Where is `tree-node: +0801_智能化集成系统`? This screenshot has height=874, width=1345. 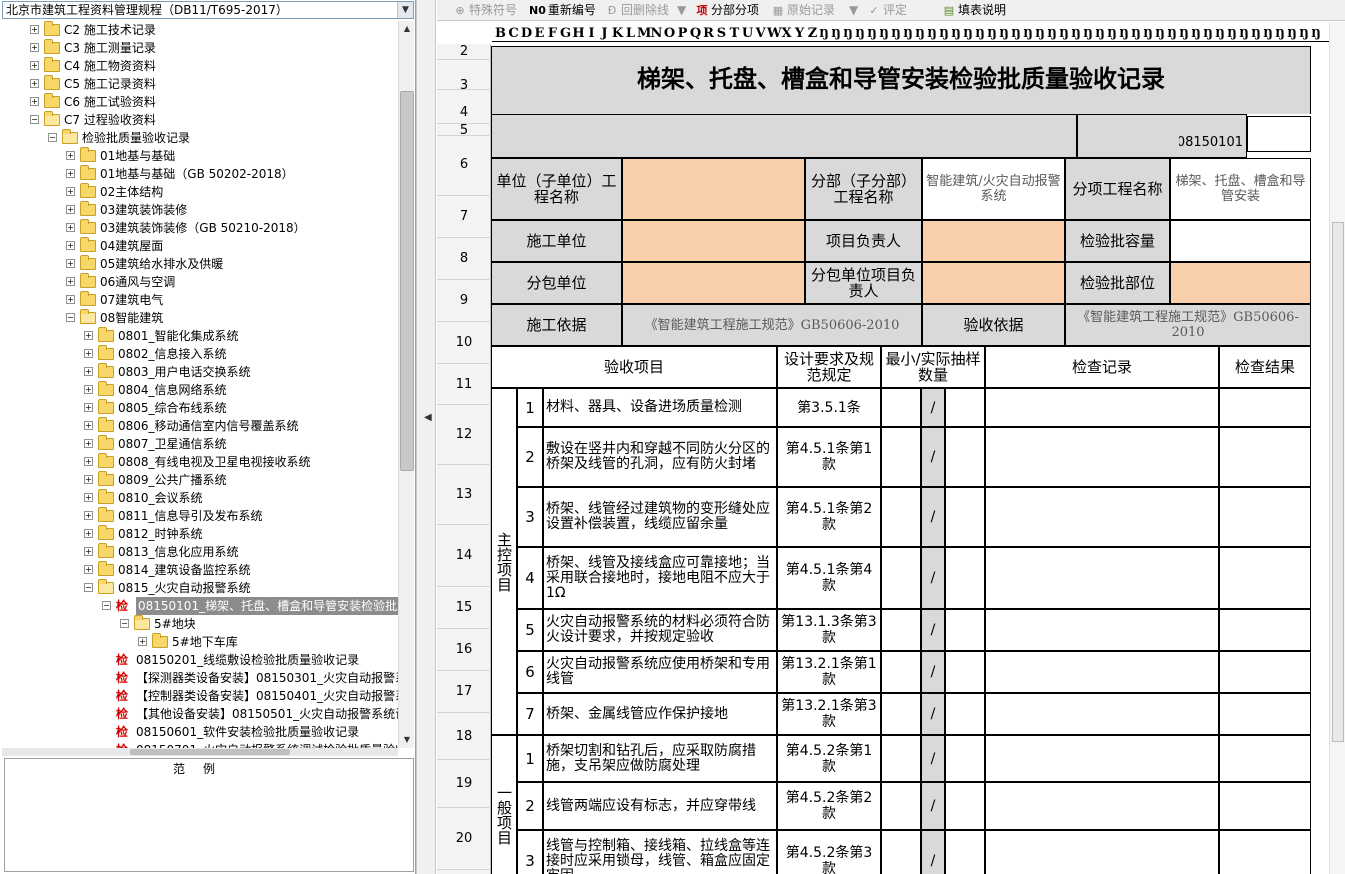
tree-node: +0801_智能化集成系统 is located at coordinates (200, 336).